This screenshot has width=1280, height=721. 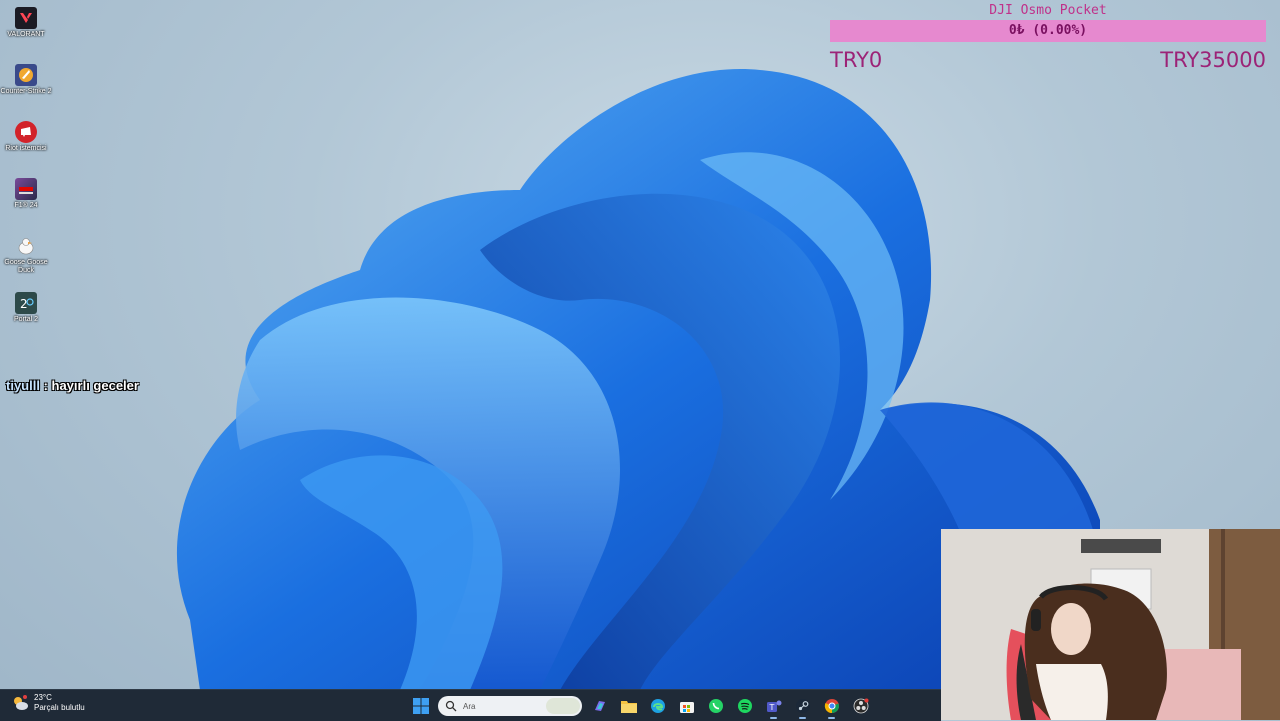 I want to click on riot-client-icon, so click(x=26, y=132).